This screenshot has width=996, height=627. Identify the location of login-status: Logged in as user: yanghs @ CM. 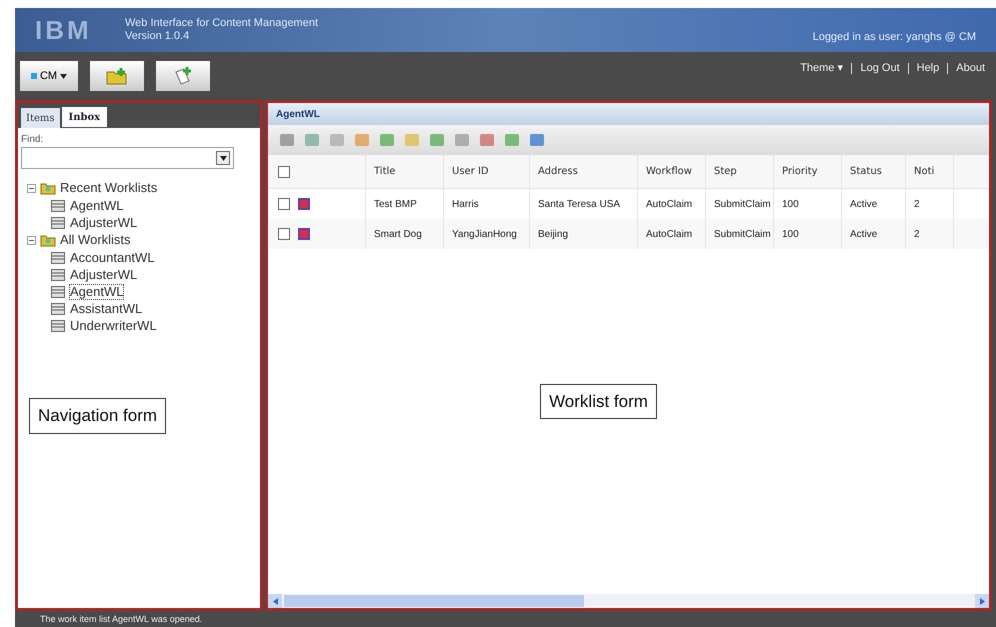
(894, 37).